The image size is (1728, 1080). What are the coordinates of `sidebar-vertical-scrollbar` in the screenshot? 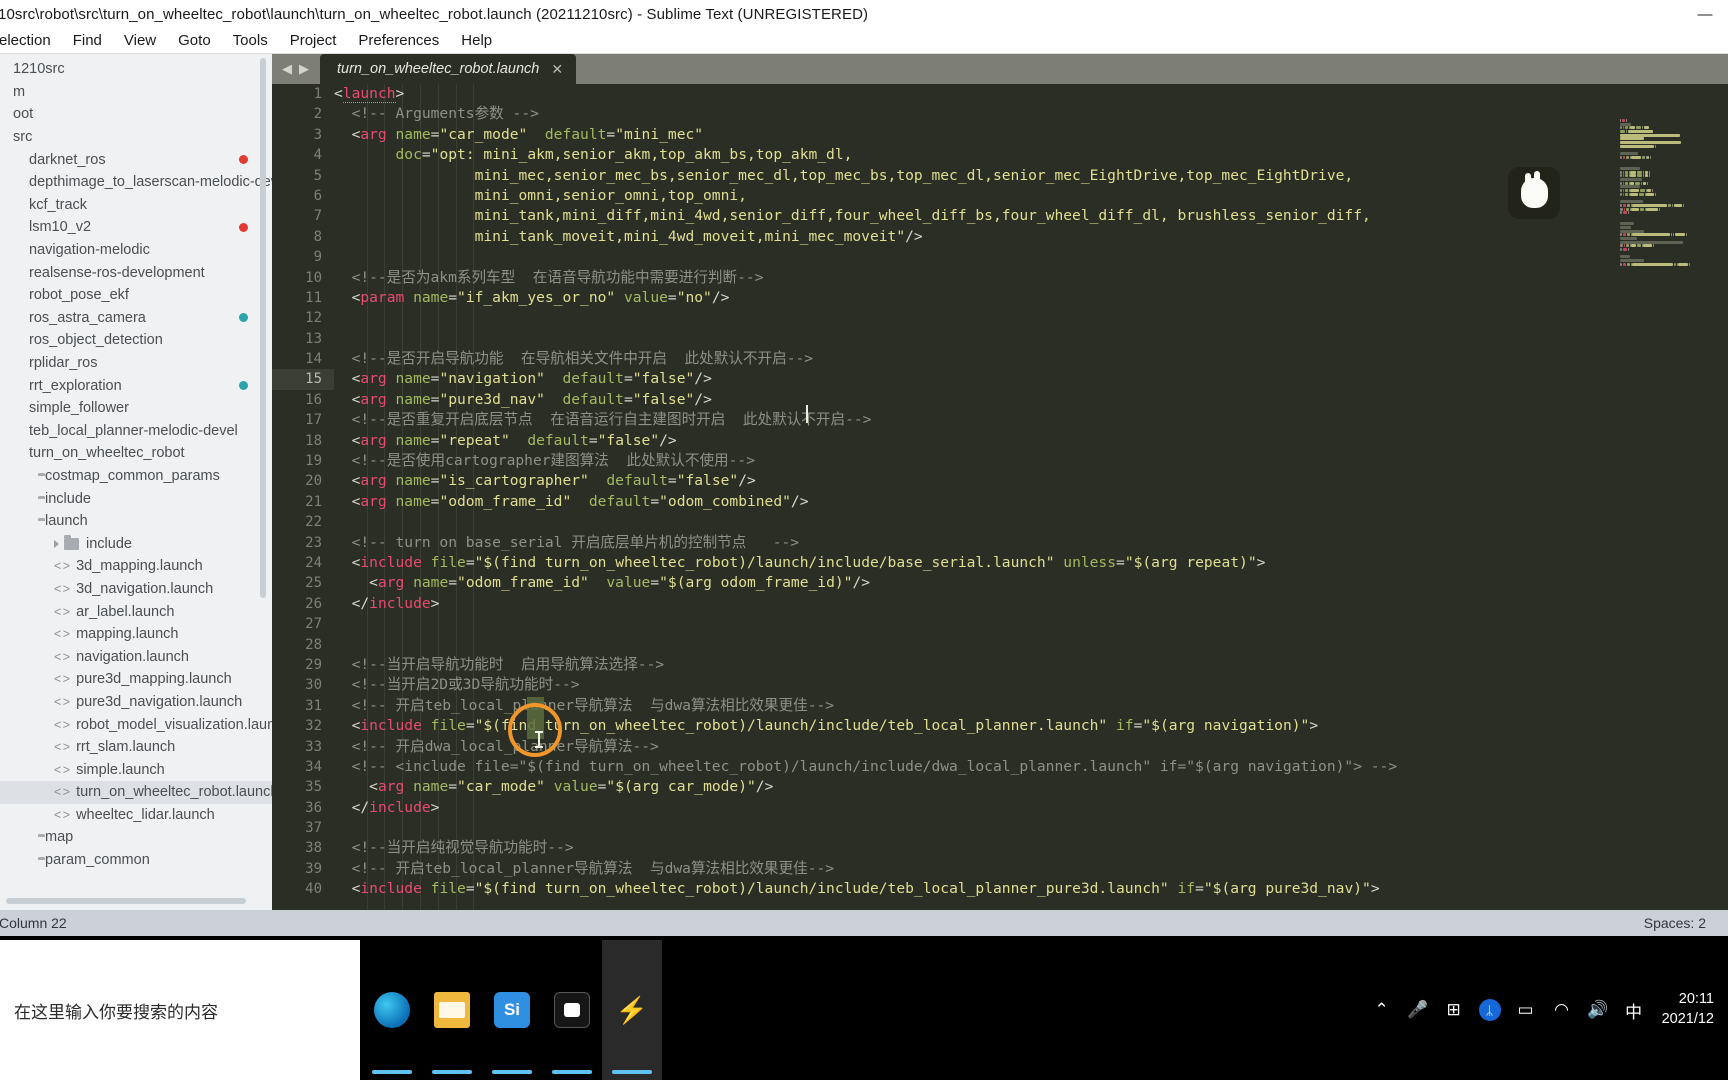 It's located at (263, 328).